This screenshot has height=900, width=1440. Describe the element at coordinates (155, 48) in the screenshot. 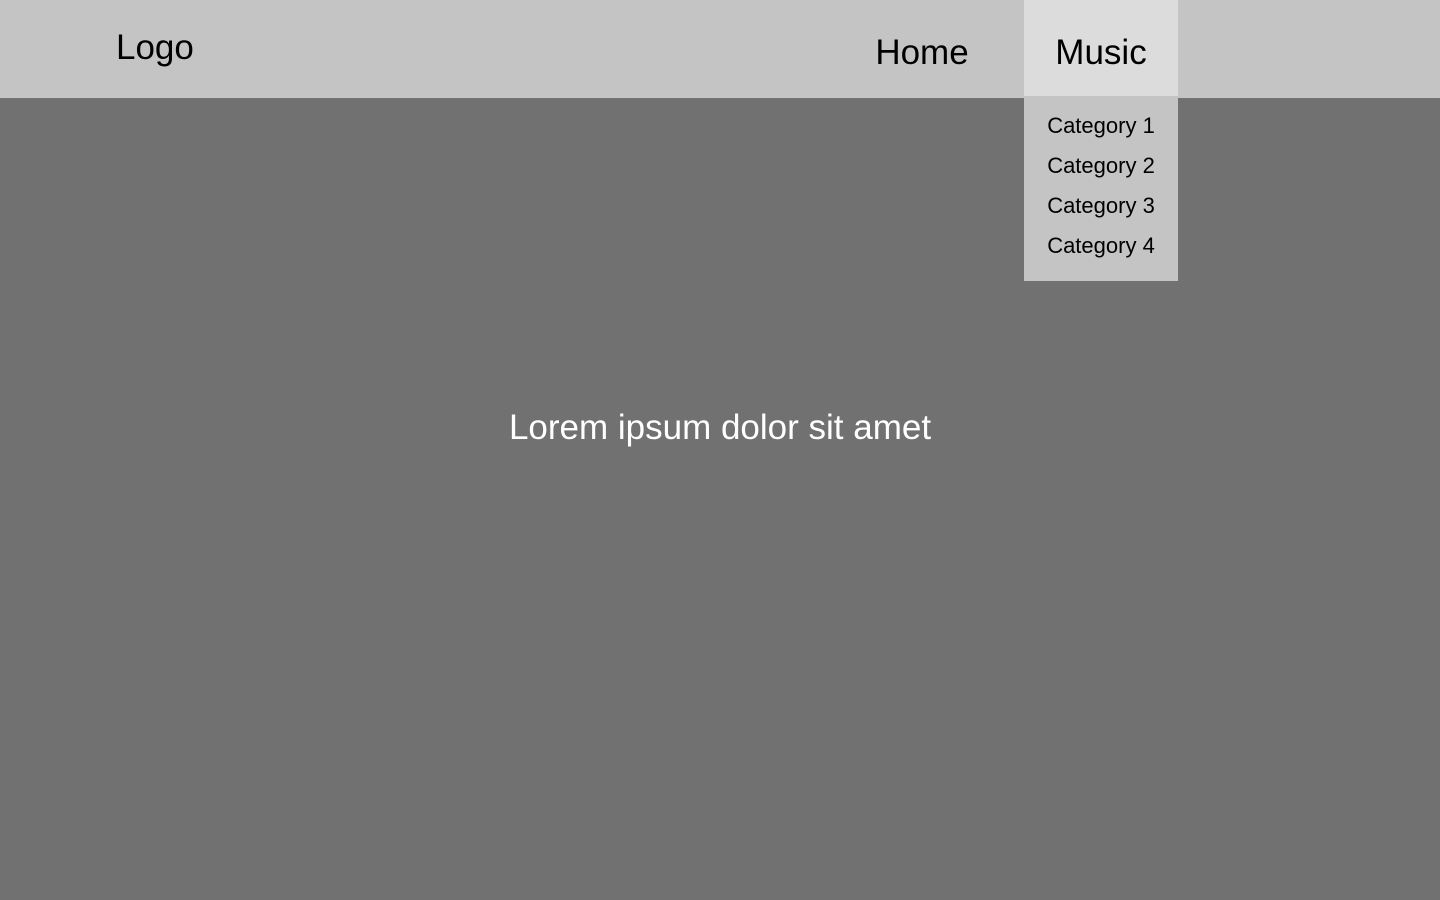

I see `logo: Logo` at that location.